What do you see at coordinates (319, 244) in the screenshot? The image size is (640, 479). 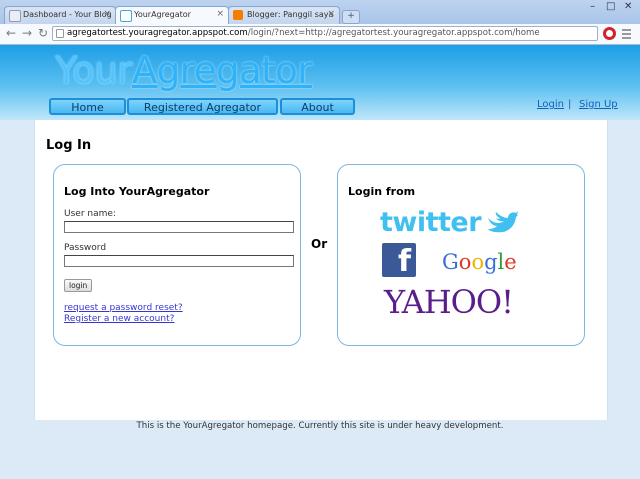 I see `or-separator: Or` at bounding box center [319, 244].